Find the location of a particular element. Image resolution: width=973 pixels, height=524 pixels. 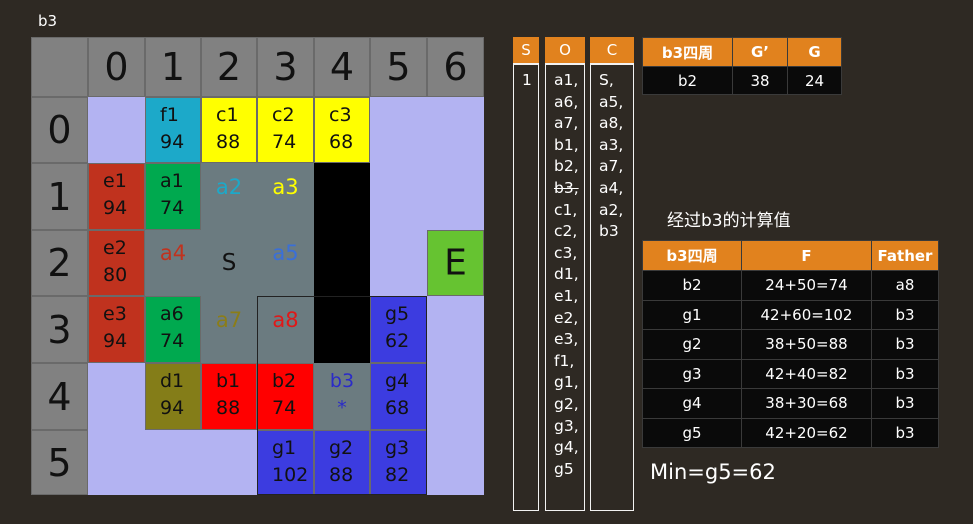

node-cell-a5: a5 is located at coordinates (285, 263).